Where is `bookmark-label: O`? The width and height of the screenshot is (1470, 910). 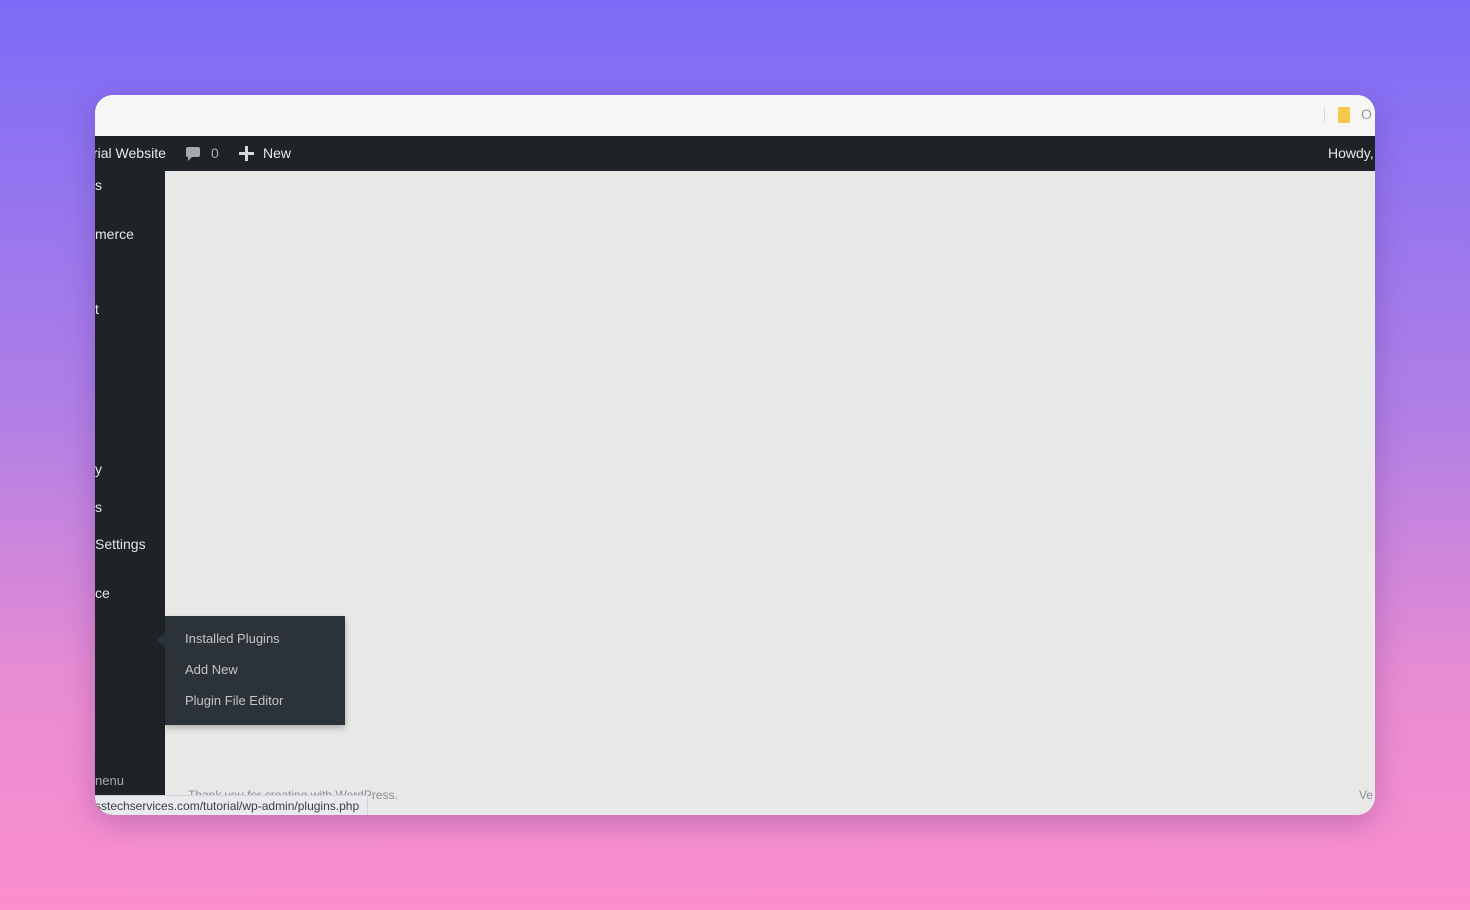
bookmark-label: O is located at coordinates (1366, 114).